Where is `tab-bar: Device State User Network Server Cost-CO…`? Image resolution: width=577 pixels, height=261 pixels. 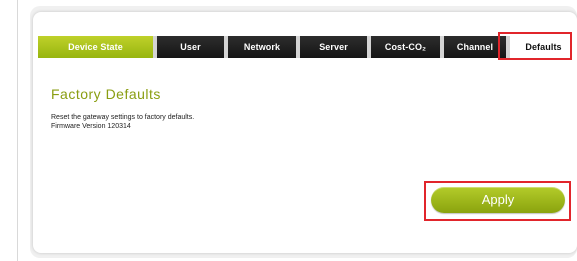 tab-bar: Device State User Network Server Cost-CO… is located at coordinates (307, 47).